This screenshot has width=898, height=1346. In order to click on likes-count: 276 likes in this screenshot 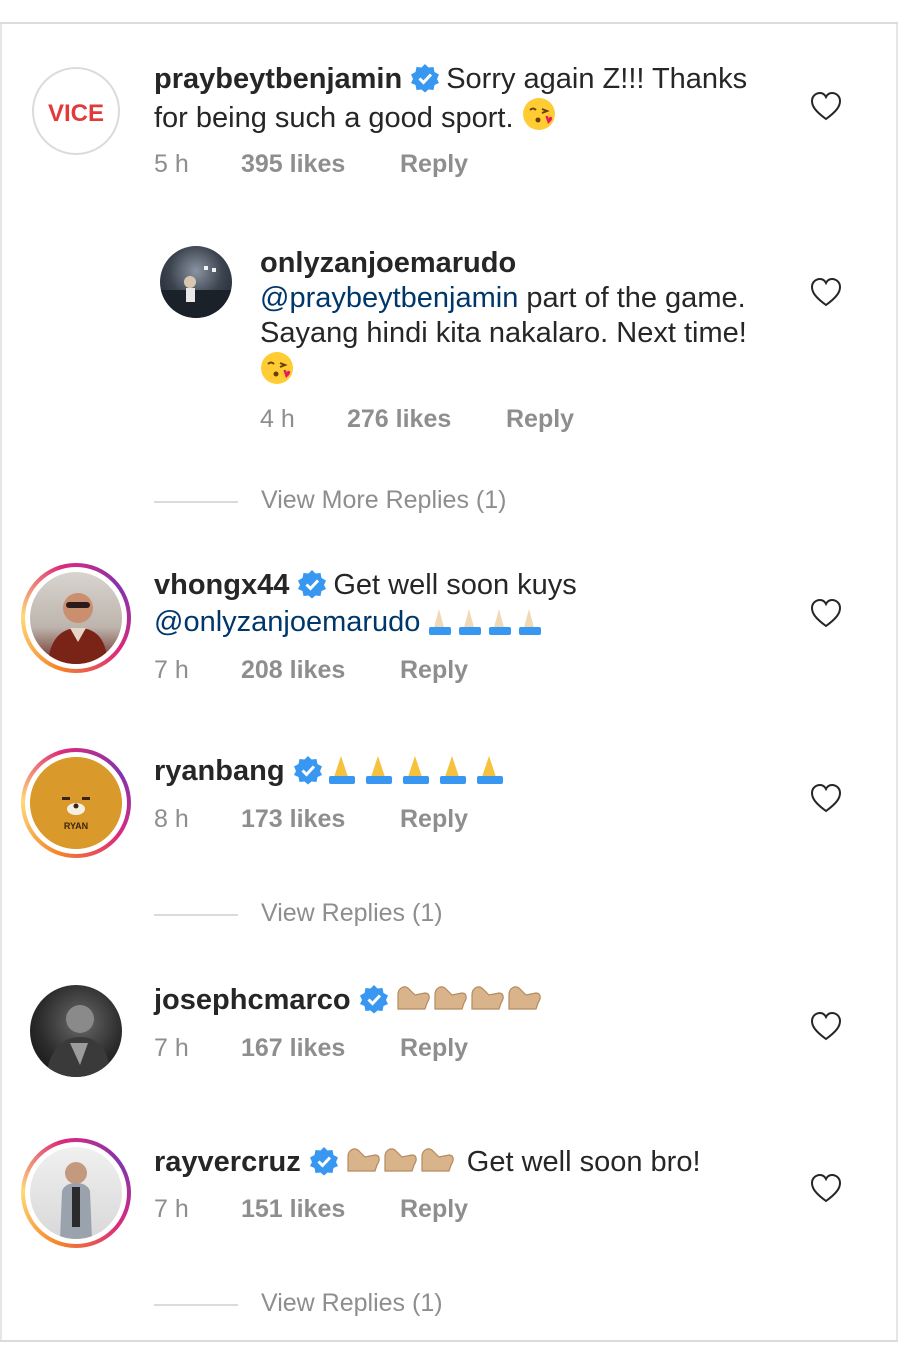, I will do `click(399, 419)`.